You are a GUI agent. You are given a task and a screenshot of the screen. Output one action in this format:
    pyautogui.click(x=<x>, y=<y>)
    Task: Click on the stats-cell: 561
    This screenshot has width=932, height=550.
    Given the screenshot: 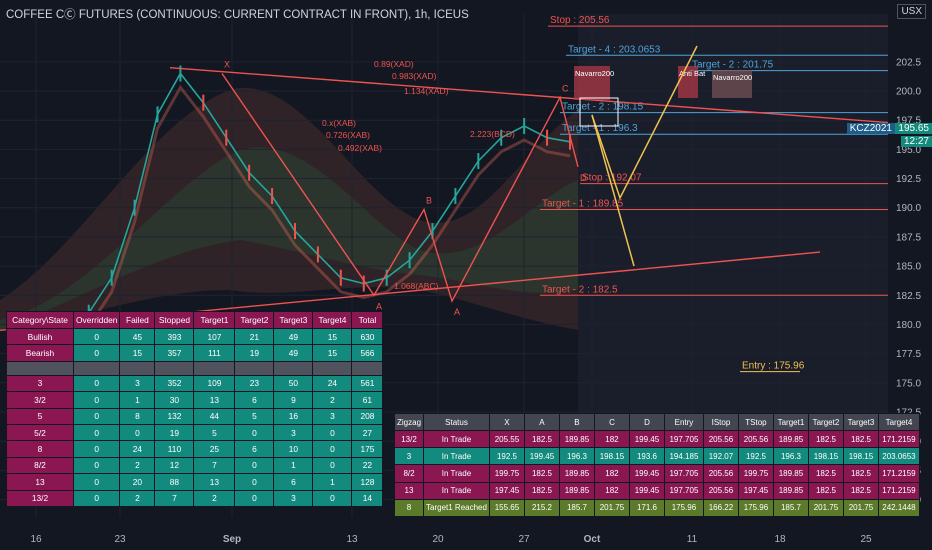 What is the action you would take?
    pyautogui.click(x=367, y=383)
    